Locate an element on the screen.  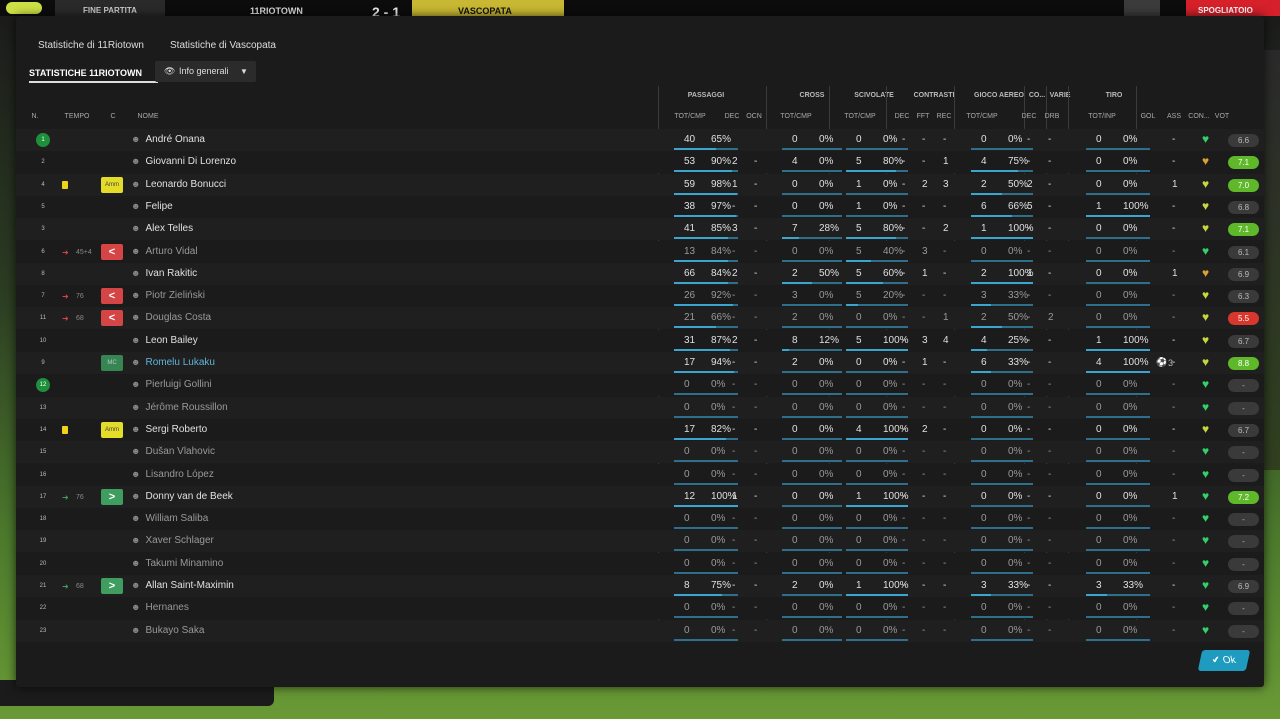
player-name: ☻ André Onana is located at coordinates (168, 139).